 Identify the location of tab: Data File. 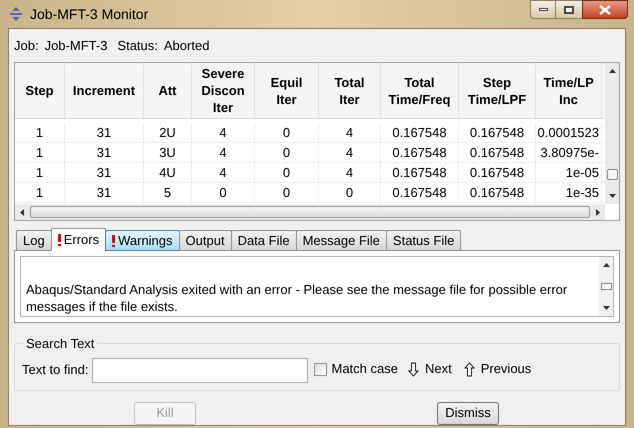
(263, 240).